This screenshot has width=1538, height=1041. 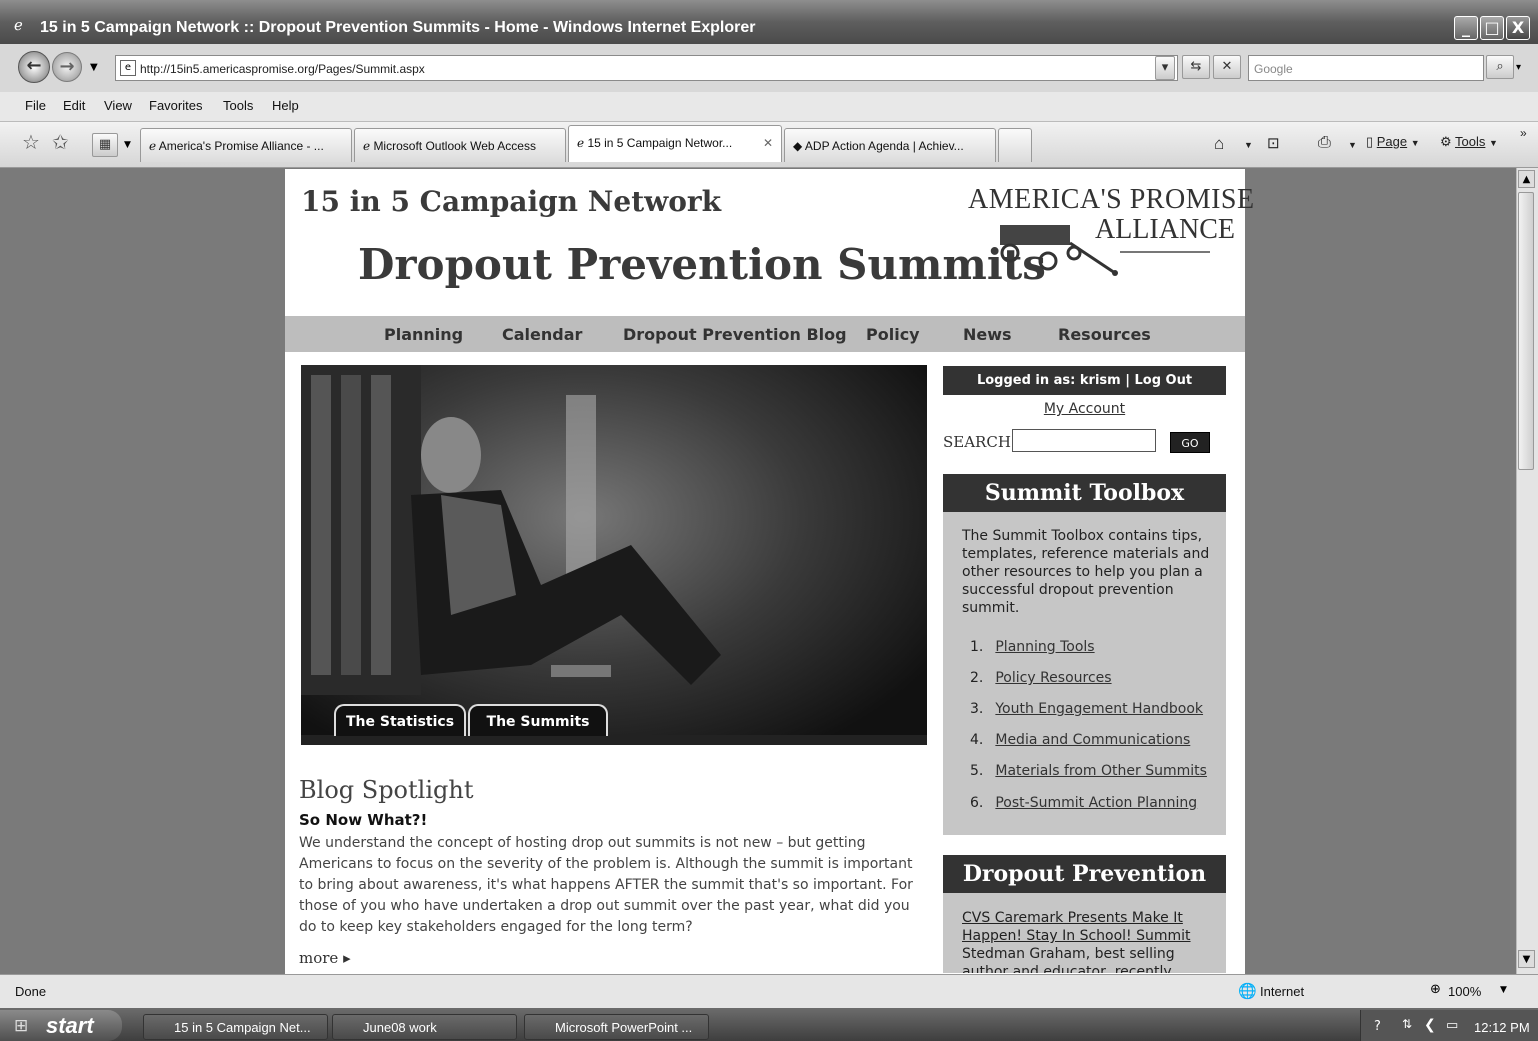 What do you see at coordinates (1190, 442) in the screenshot?
I see `go-button: GO` at bounding box center [1190, 442].